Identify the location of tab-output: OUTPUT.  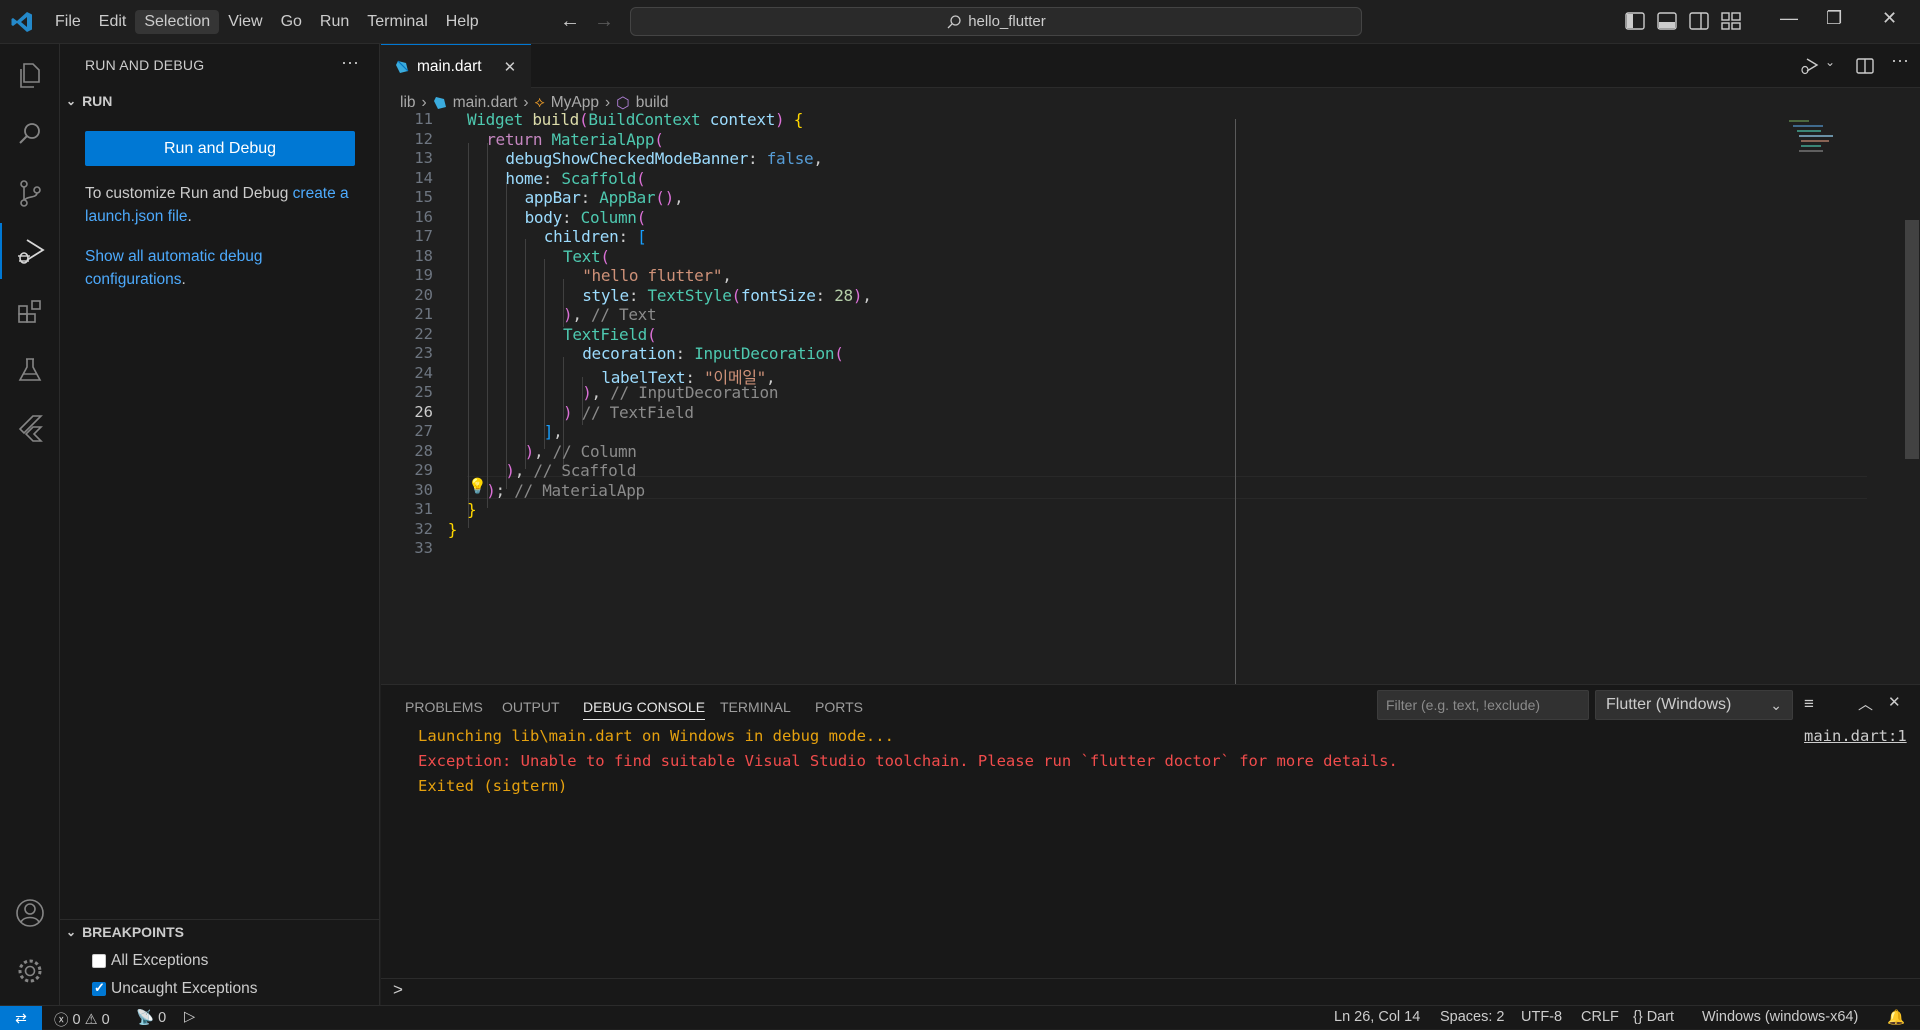
(531, 707).